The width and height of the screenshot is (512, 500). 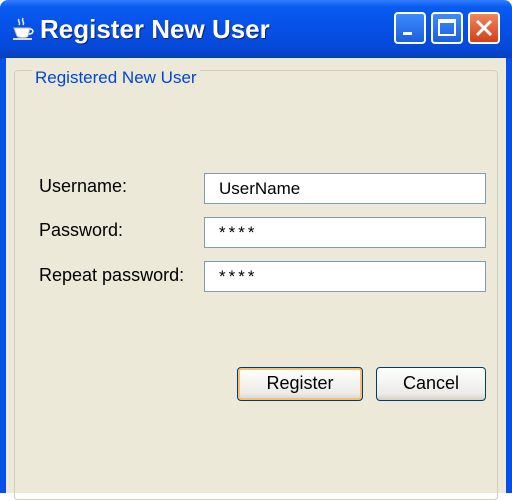 I want to click on cancel-button: Cancel, so click(x=431, y=384).